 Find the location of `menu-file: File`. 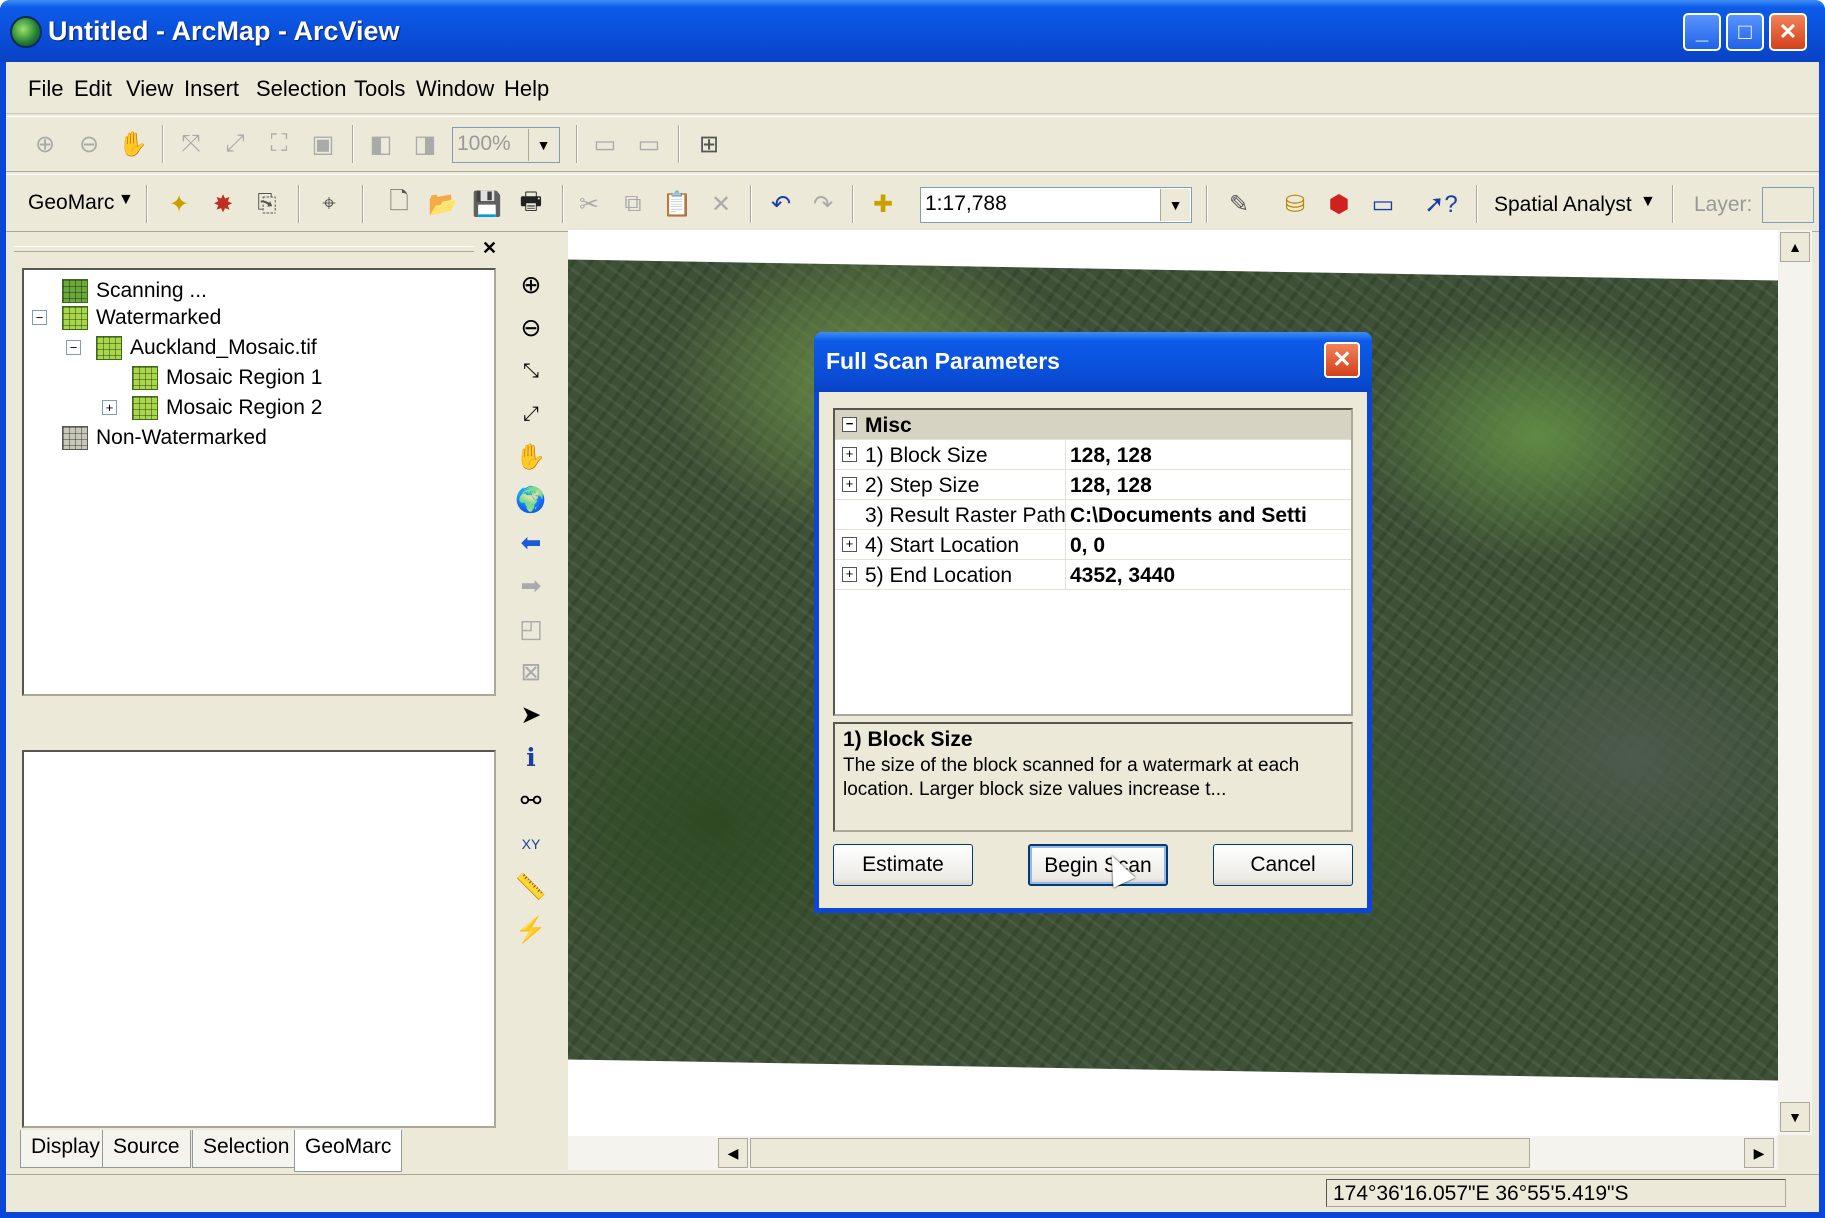

menu-file: File is located at coordinates (45, 89).